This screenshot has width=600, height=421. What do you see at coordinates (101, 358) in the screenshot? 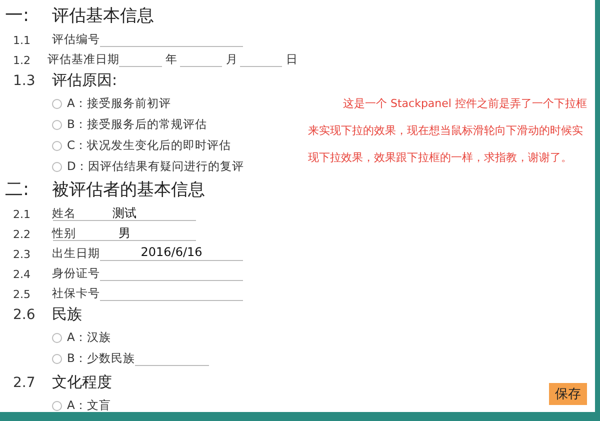
I see `option-label: B：少数民族` at bounding box center [101, 358].